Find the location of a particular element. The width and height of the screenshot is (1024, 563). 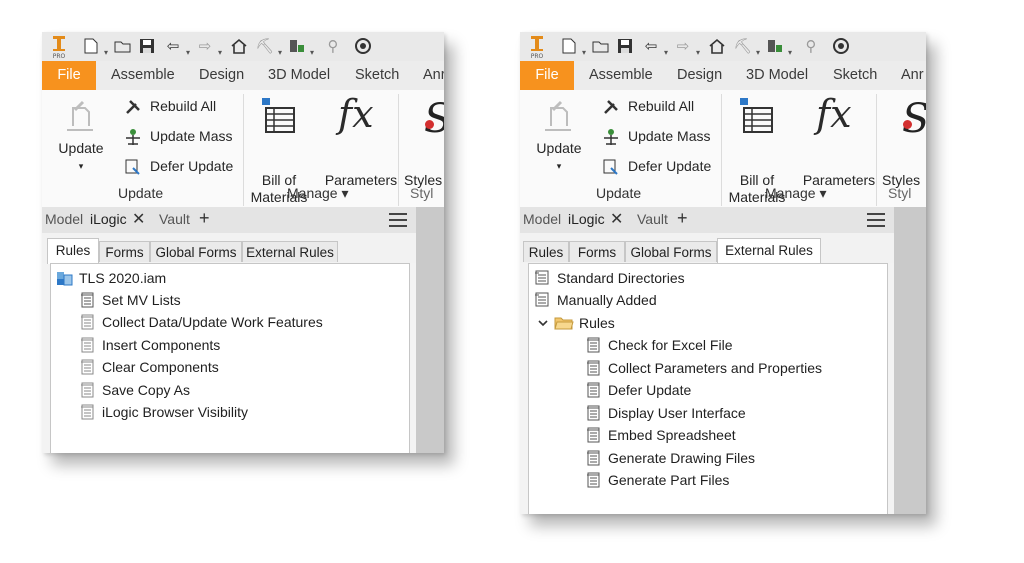

tree-item-rule: Check for Excel File is located at coordinates (658, 345).